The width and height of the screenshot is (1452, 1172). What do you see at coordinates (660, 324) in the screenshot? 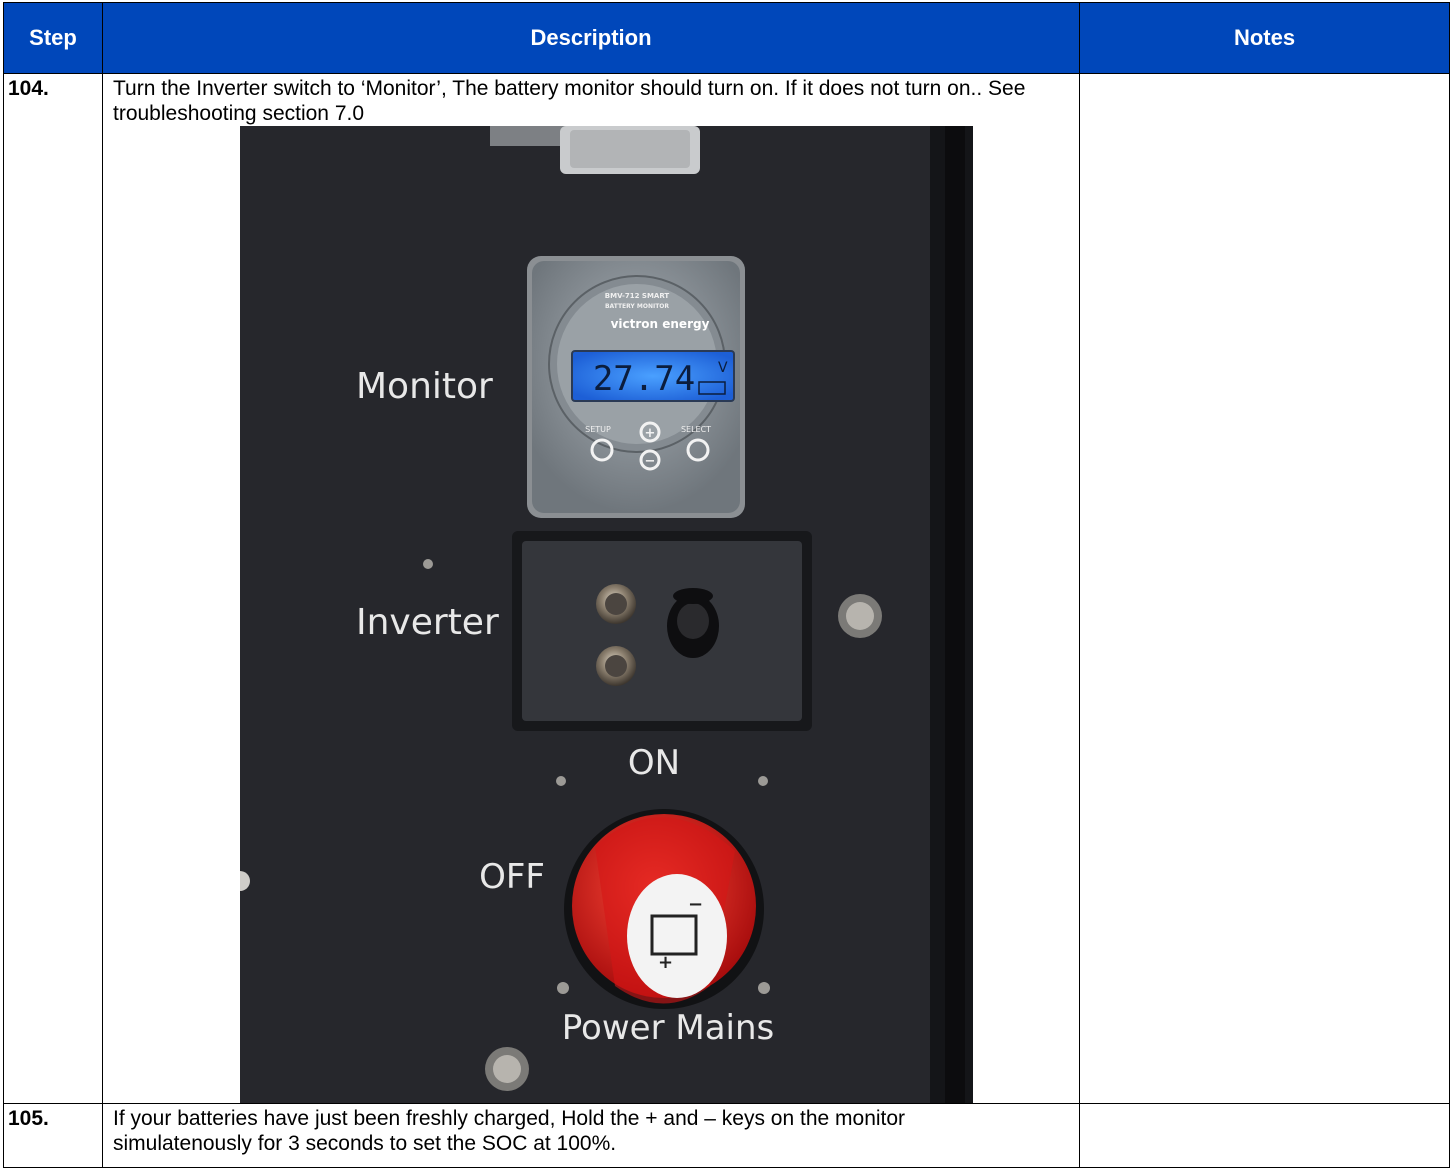
I see `brand-name: victron energy` at bounding box center [660, 324].